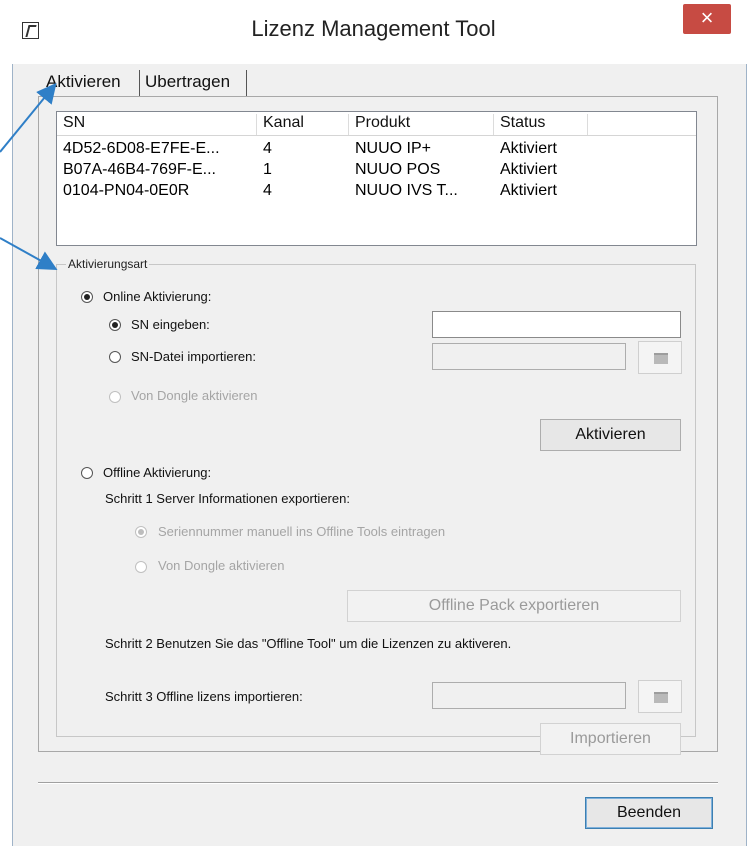 The height and width of the screenshot is (846, 747). I want to click on offline-activation-radio, so click(87, 473).